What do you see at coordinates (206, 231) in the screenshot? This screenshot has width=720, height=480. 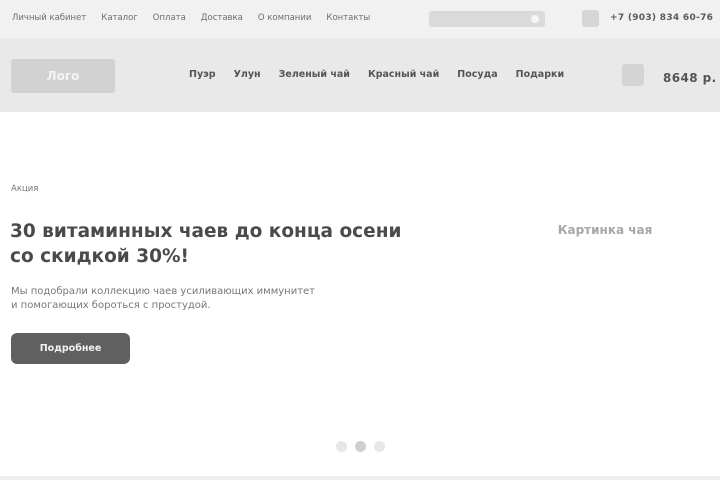 I see `hero-title-line-1: 30 витаминных чаев до конца осени` at bounding box center [206, 231].